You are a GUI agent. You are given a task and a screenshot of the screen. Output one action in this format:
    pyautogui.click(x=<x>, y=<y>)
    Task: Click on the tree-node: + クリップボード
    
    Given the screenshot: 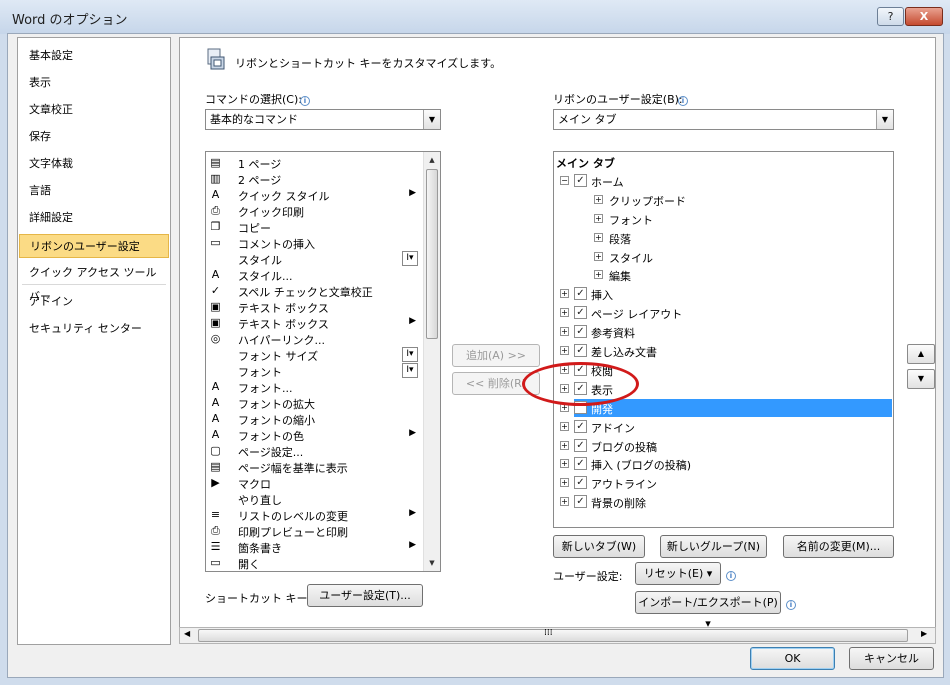 What is the action you would take?
    pyautogui.click(x=714, y=200)
    